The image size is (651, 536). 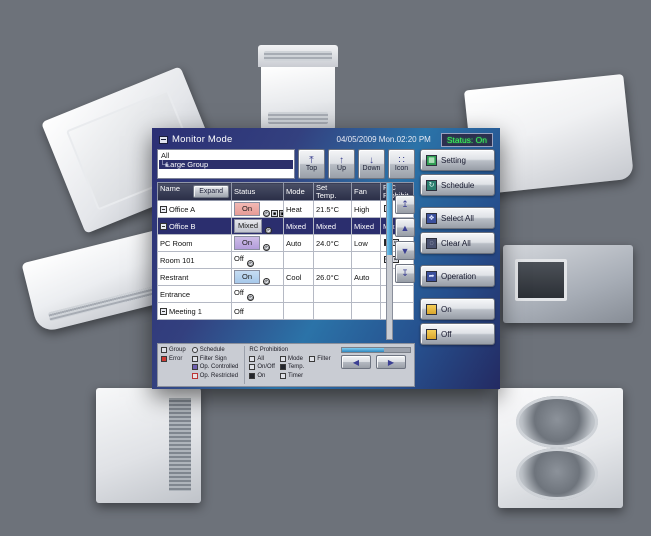 I want to click on legend-item: All, so click(x=262, y=359).